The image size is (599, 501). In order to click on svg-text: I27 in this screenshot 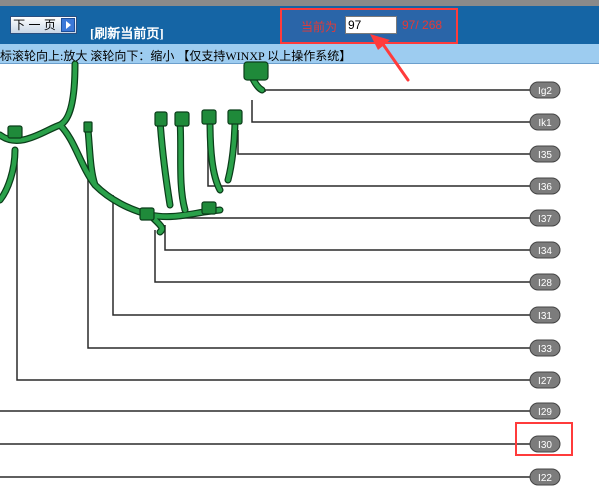, I will do `click(545, 381)`.